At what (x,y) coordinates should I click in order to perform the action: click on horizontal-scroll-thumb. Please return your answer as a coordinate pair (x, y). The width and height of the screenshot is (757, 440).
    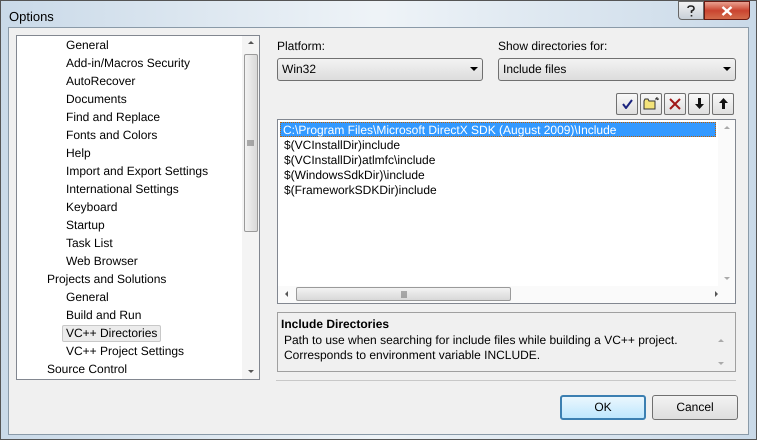
    Looking at the image, I should click on (403, 294).